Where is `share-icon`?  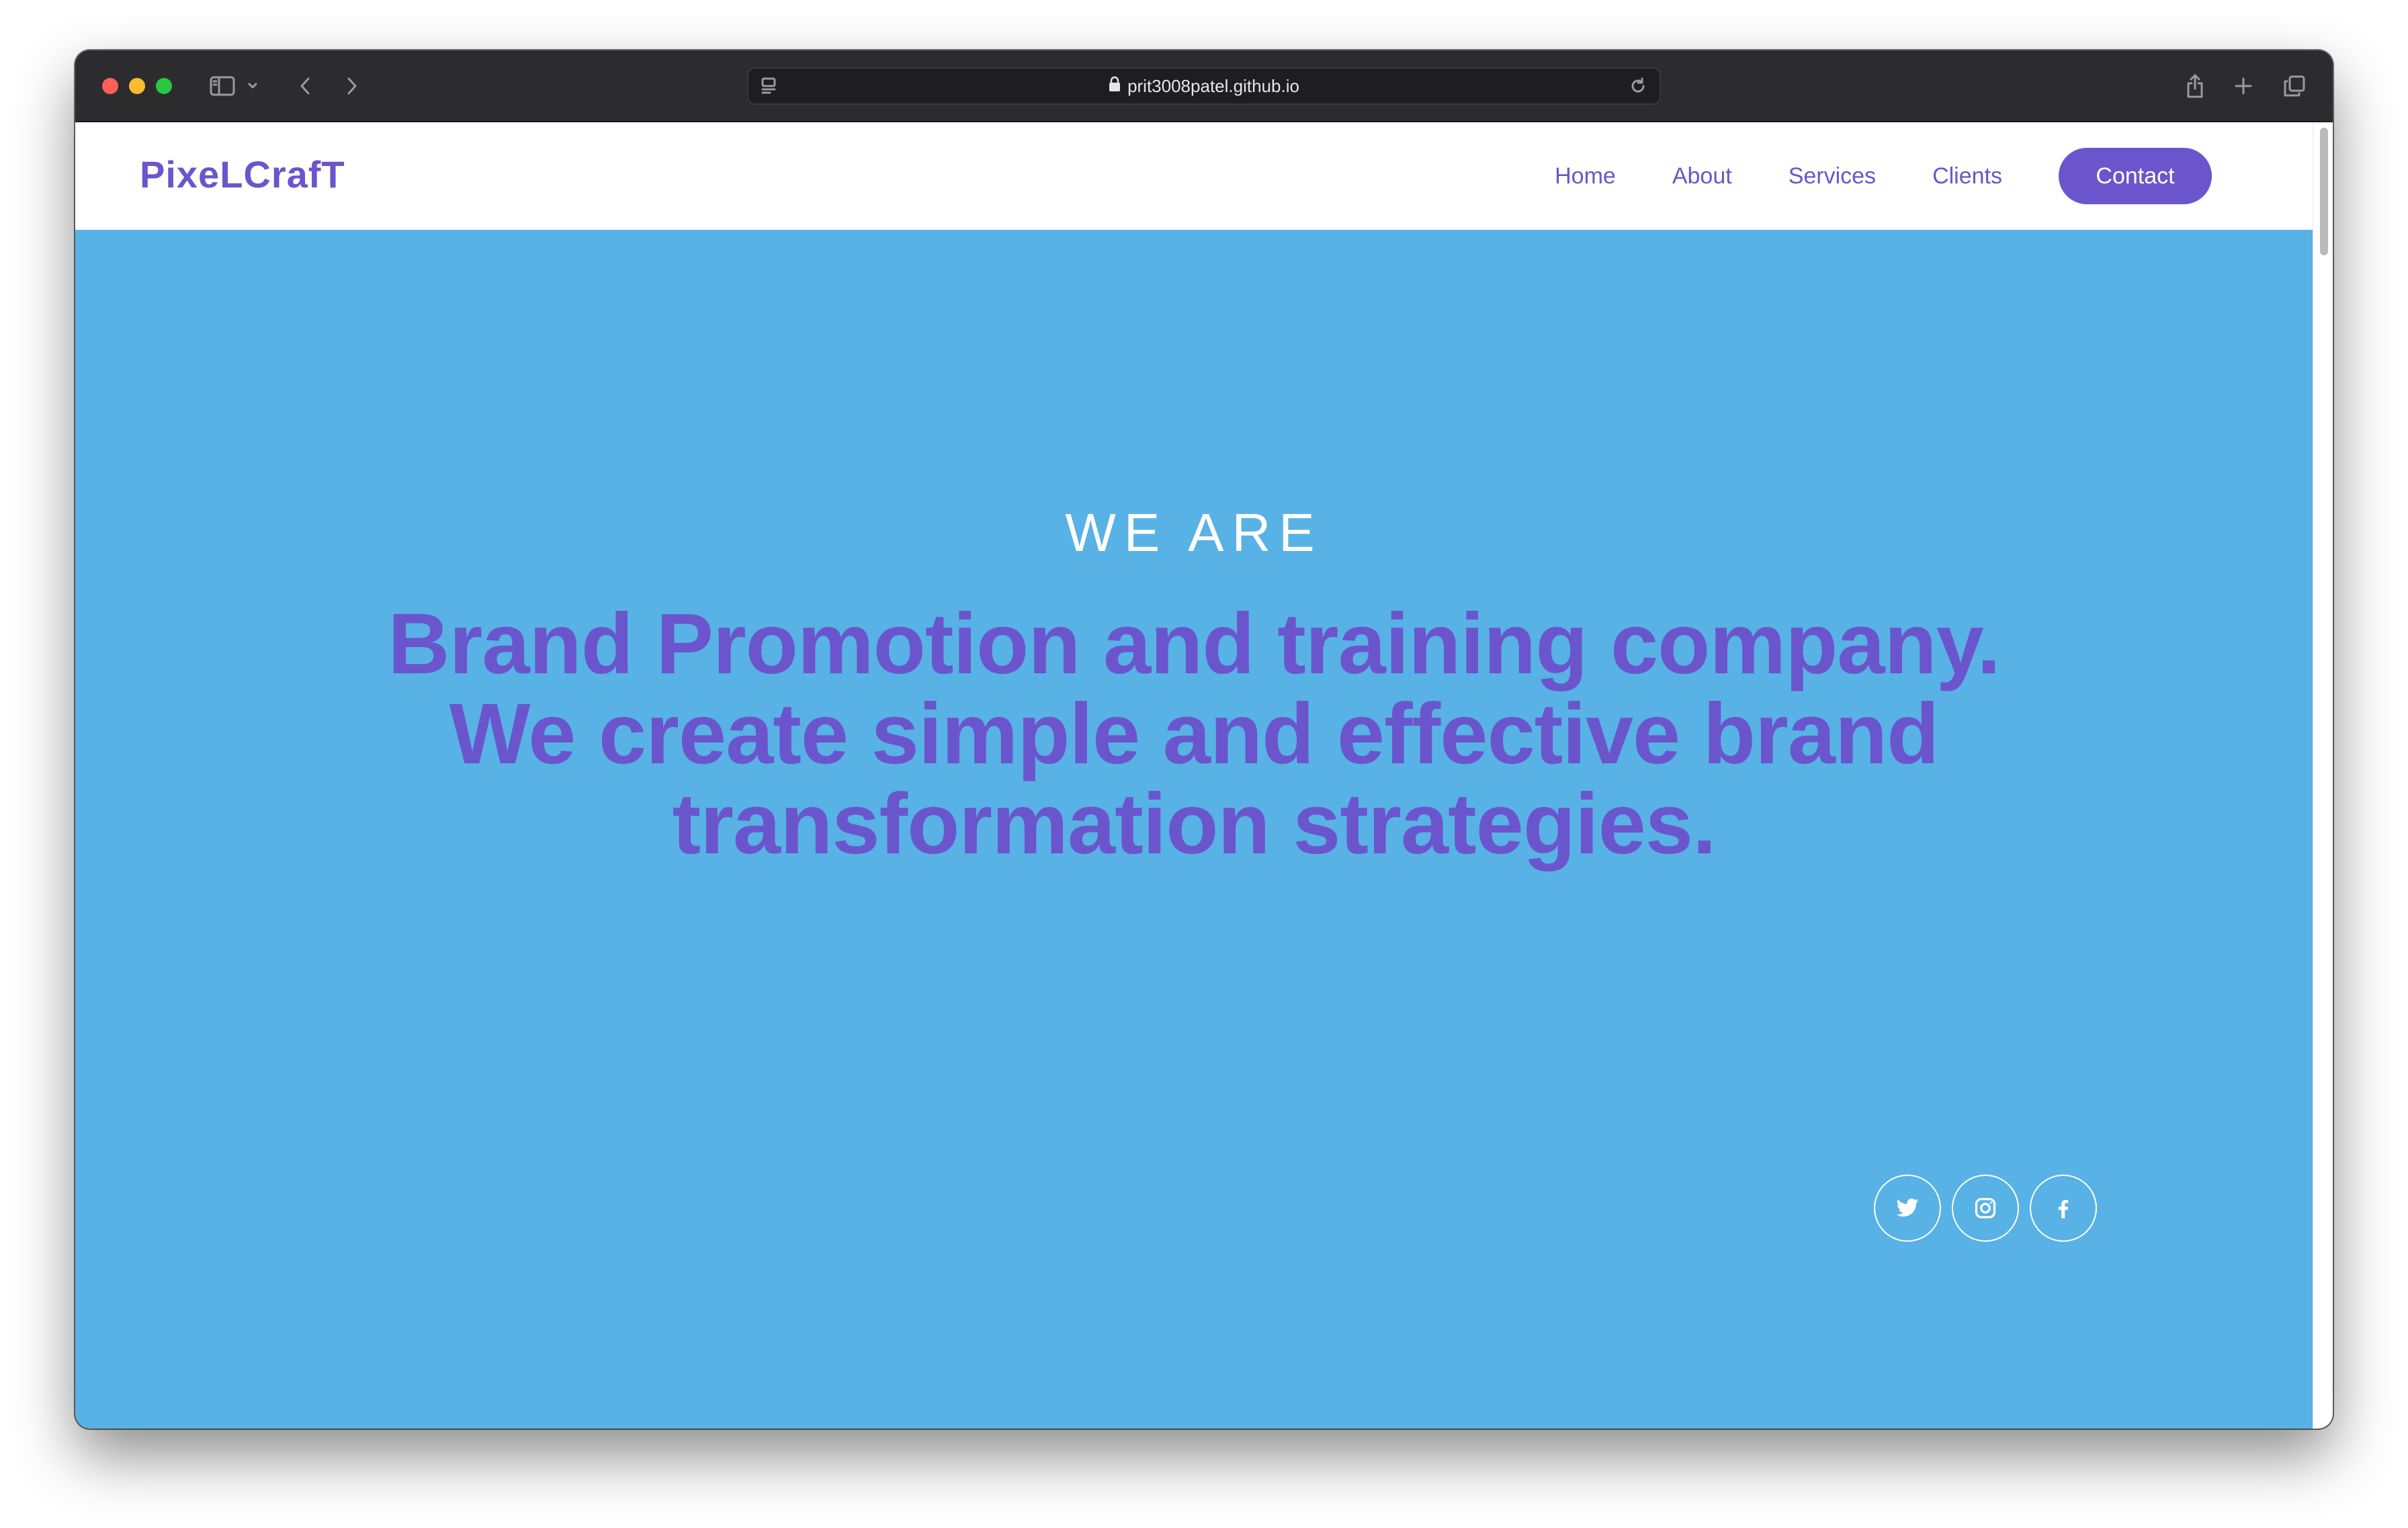
share-icon is located at coordinates (2195, 86).